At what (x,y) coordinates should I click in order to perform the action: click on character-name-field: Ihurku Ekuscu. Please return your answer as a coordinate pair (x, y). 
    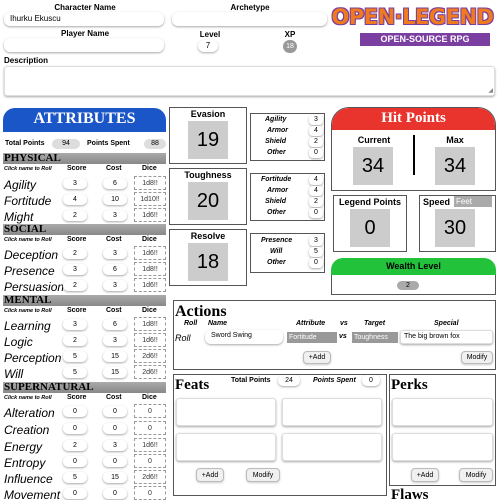
    Looking at the image, I should click on (84, 19).